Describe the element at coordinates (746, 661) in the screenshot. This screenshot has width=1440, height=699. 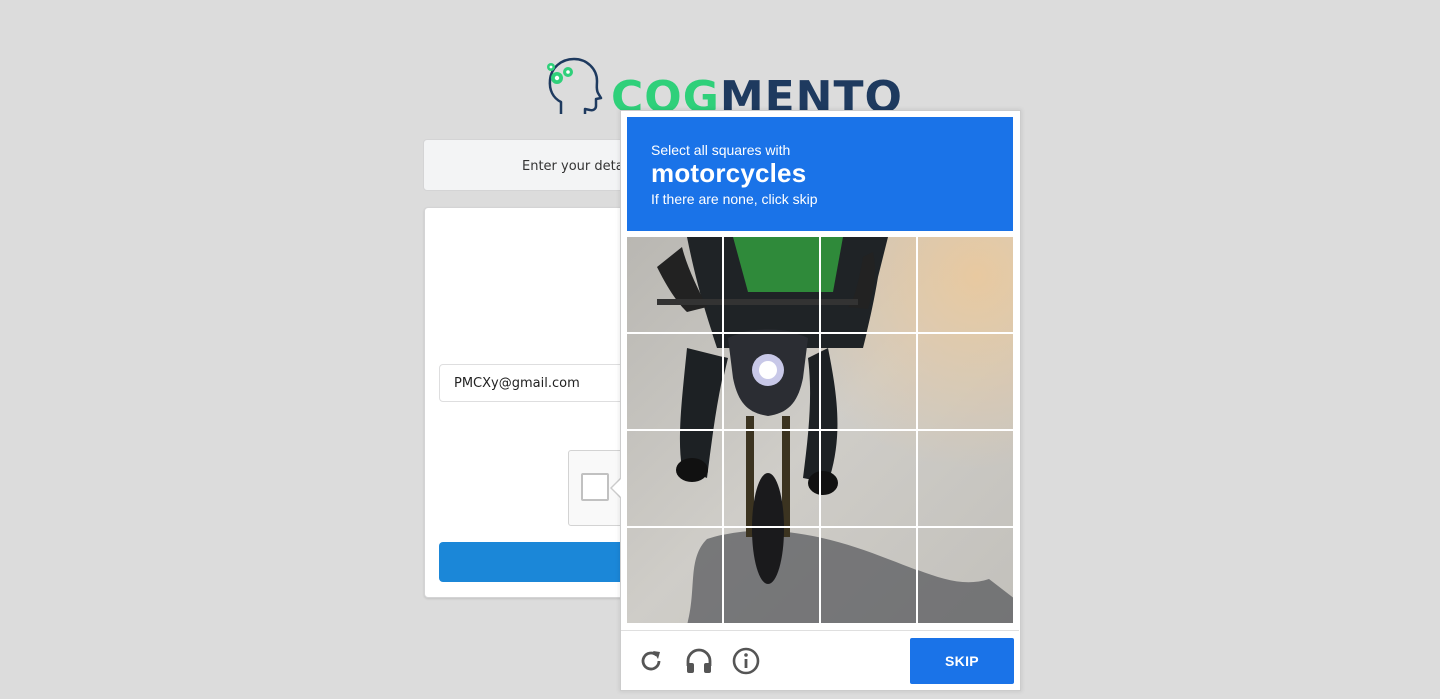
I see `info-icon` at that location.